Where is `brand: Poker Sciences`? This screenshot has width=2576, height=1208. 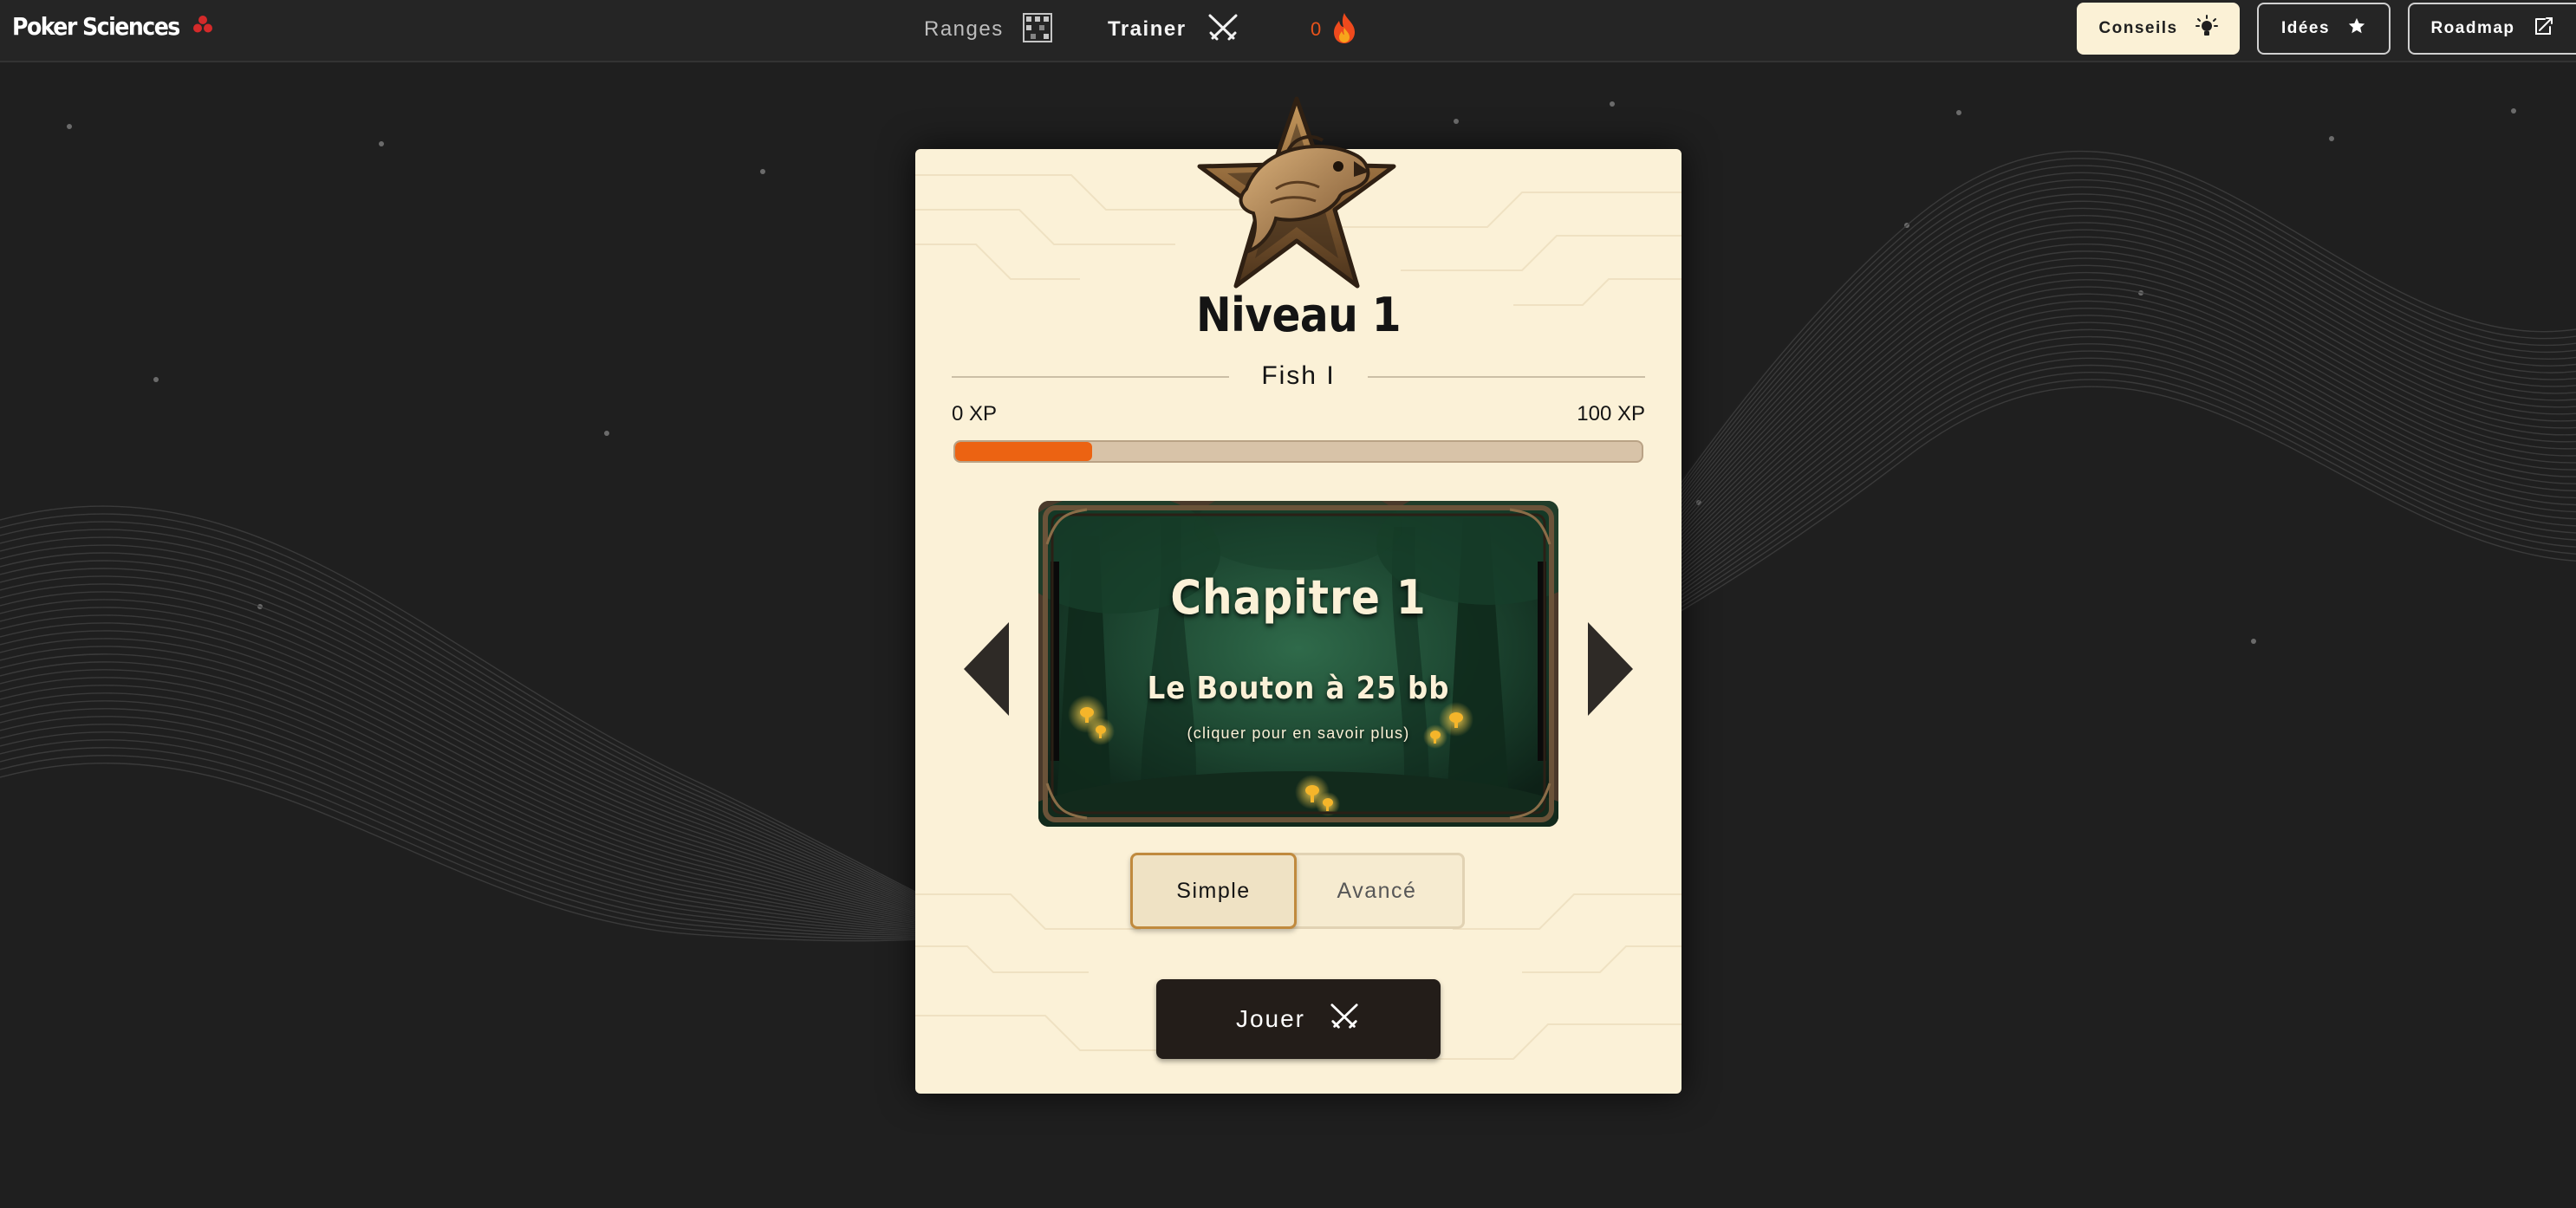
brand: Poker Sciences is located at coordinates (112, 26).